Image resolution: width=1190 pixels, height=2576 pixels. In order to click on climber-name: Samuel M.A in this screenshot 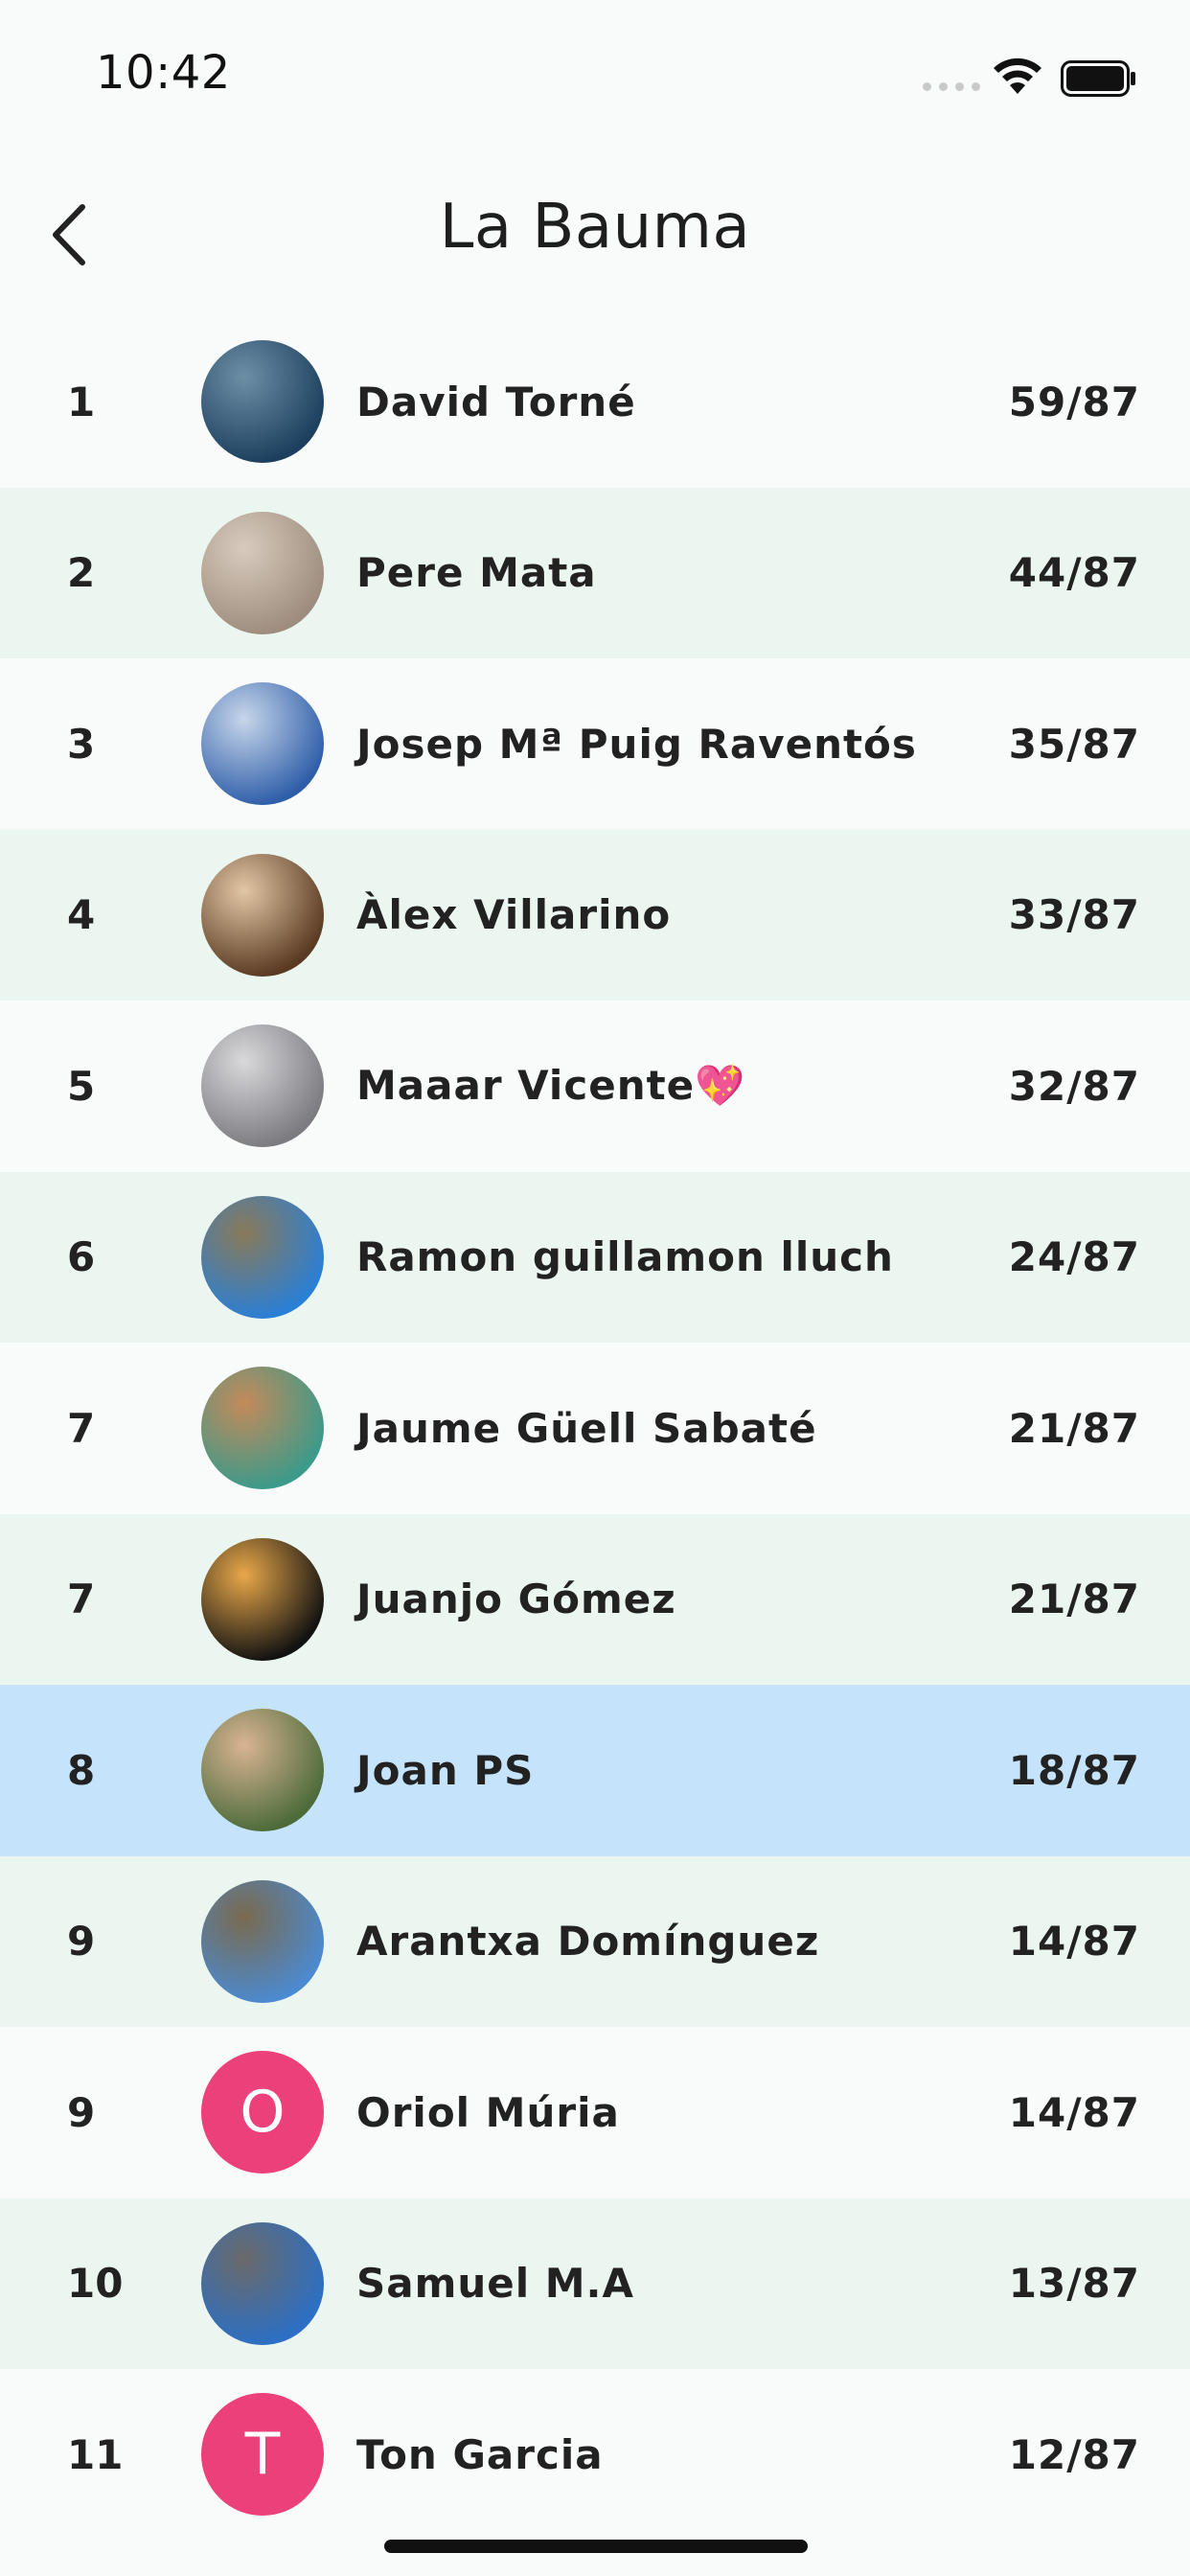, I will do `click(496, 2284)`.